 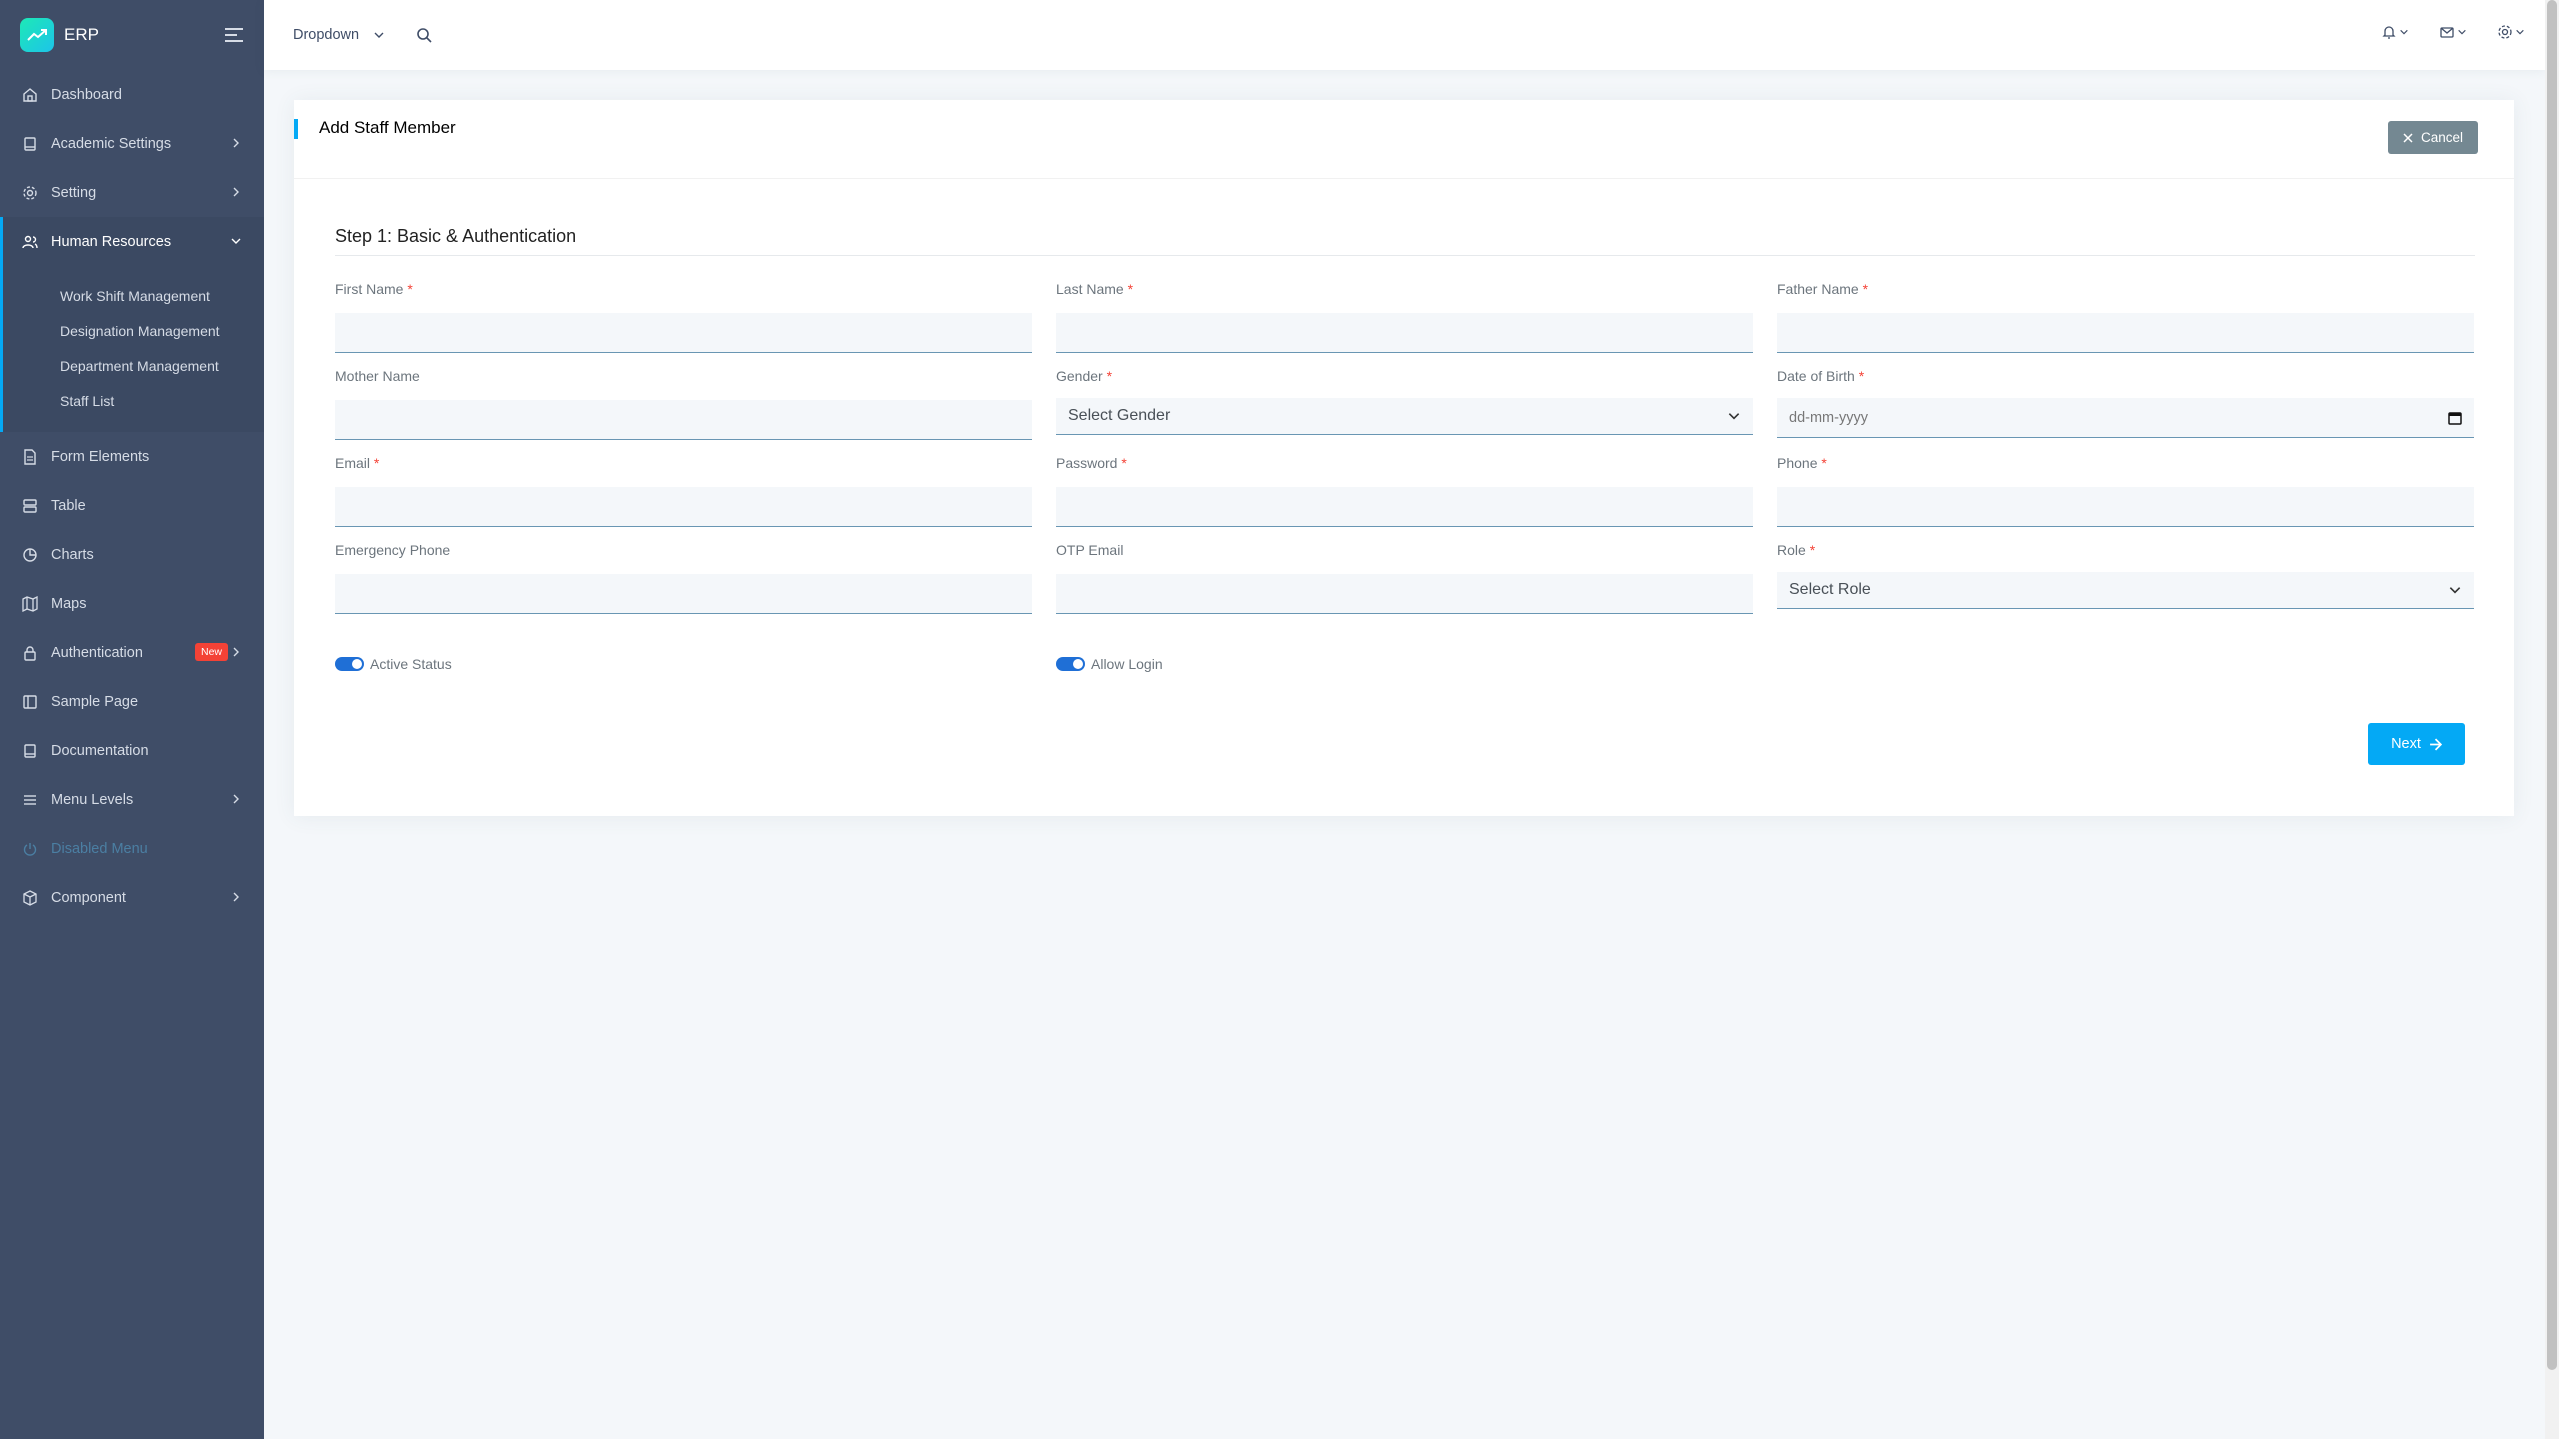 I want to click on arrow-right-icon, so click(x=2435, y=744).